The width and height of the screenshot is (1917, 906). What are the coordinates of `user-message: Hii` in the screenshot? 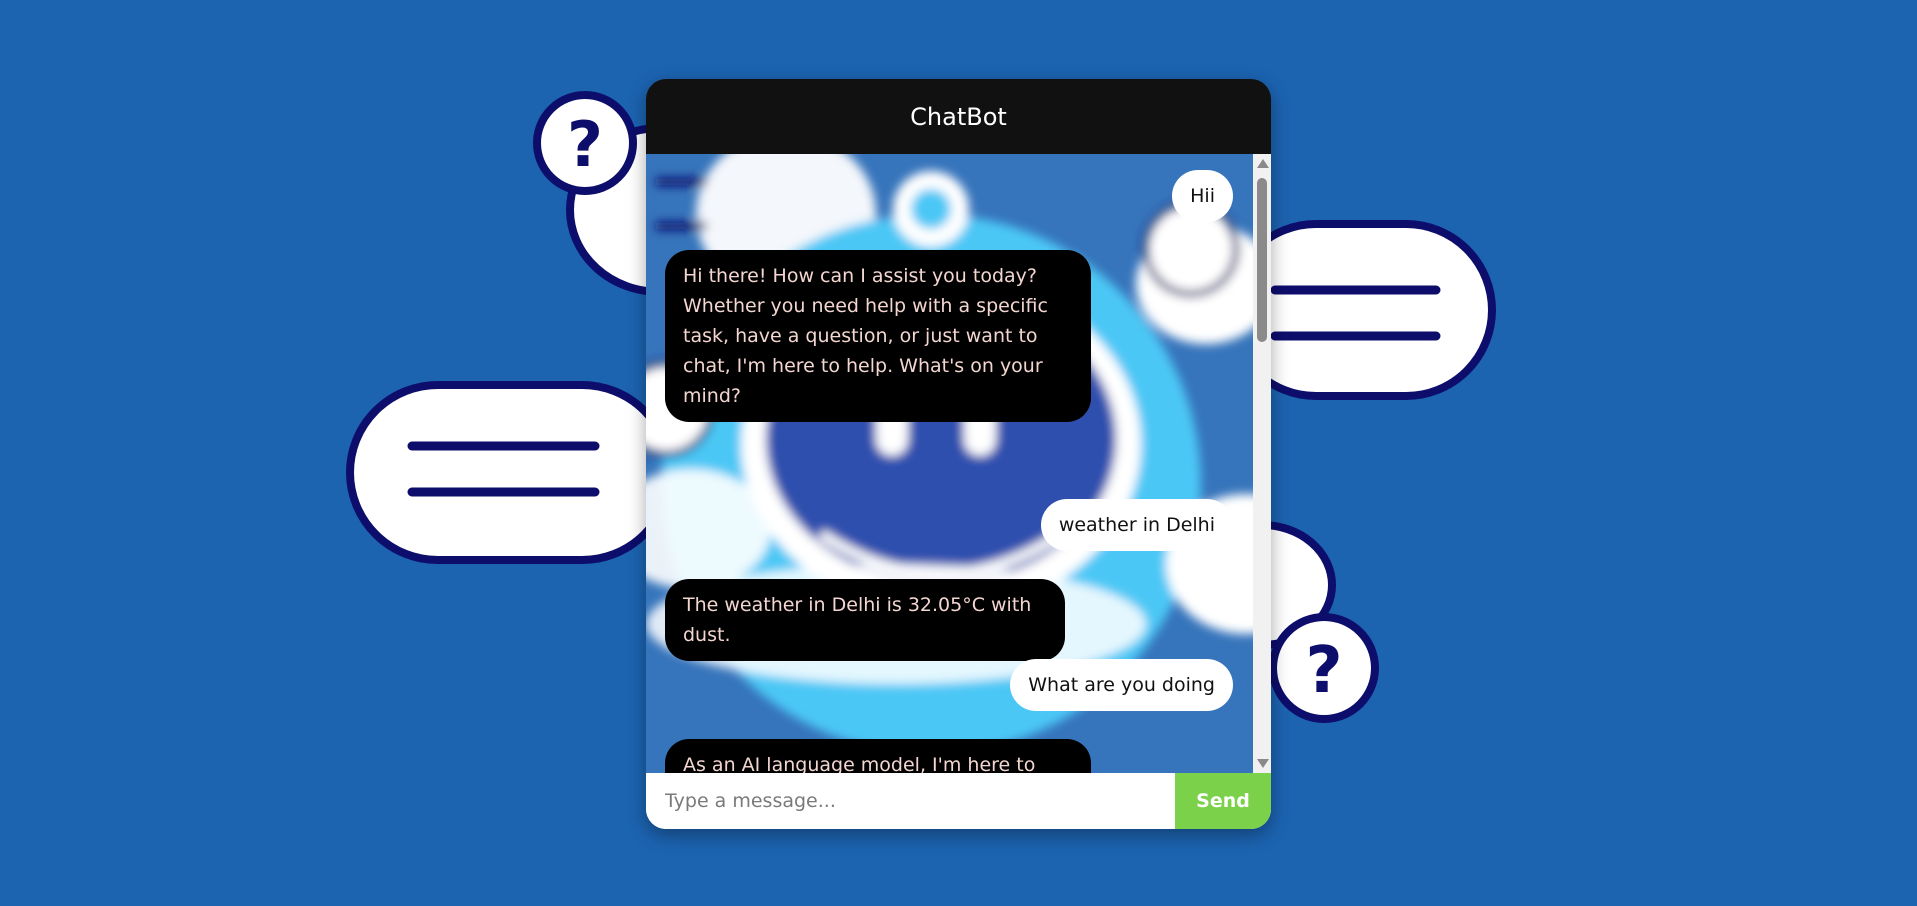 It's located at (1202, 196).